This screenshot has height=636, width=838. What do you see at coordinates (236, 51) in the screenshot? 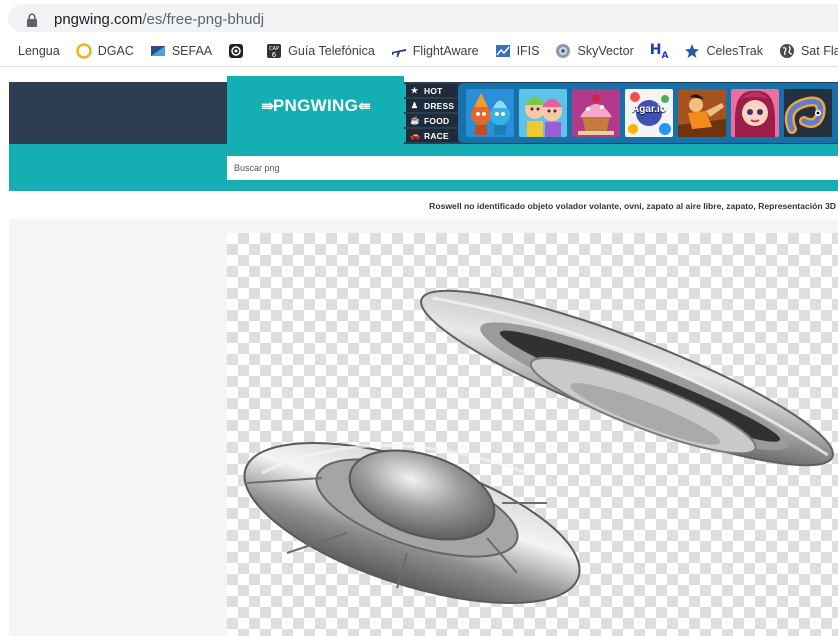
I see `camera-icon` at bounding box center [236, 51].